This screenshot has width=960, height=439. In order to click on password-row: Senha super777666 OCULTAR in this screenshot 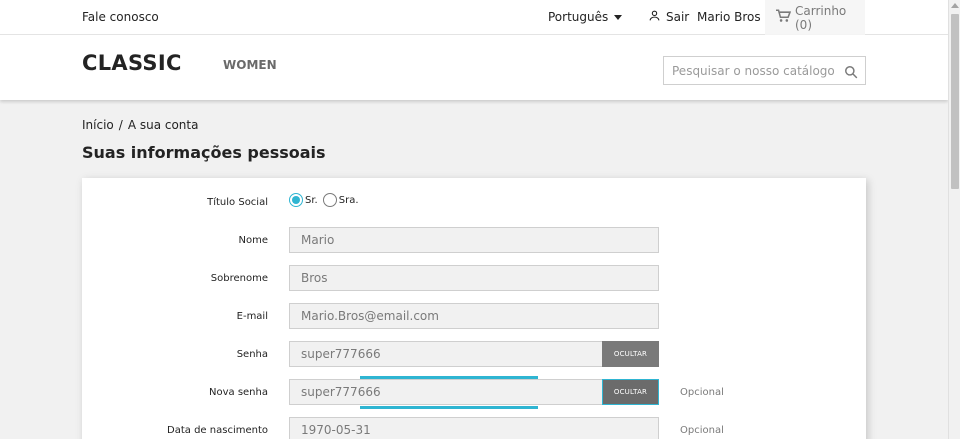, I will do `click(474, 355)`.